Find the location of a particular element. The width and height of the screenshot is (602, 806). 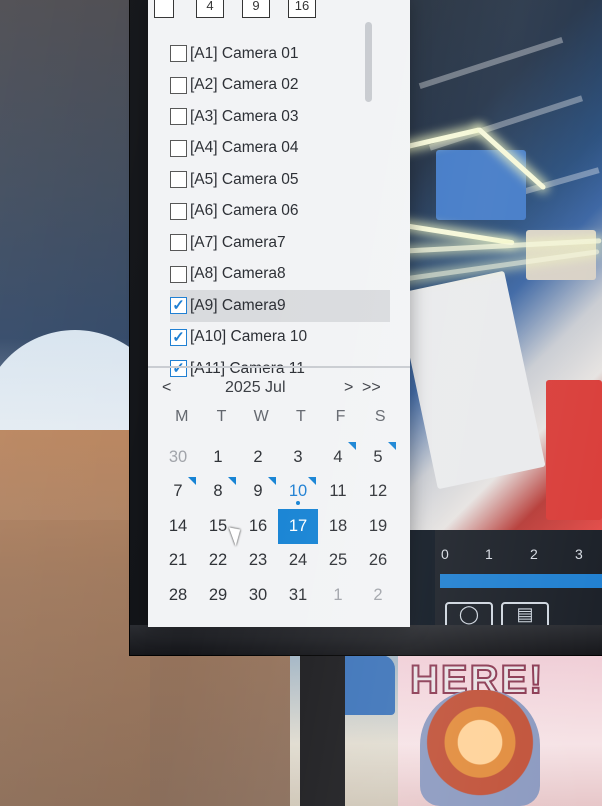

calendar-day: 23 is located at coordinates (258, 561).